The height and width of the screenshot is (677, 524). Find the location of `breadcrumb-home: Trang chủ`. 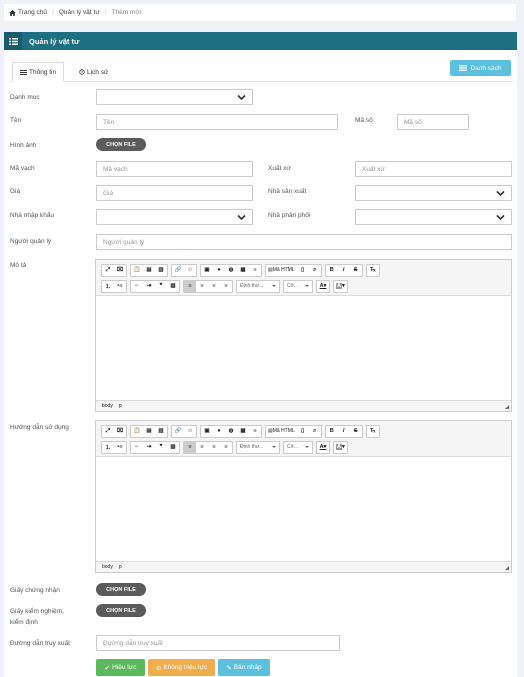

breadcrumb-home: Trang chủ is located at coordinates (32, 12).